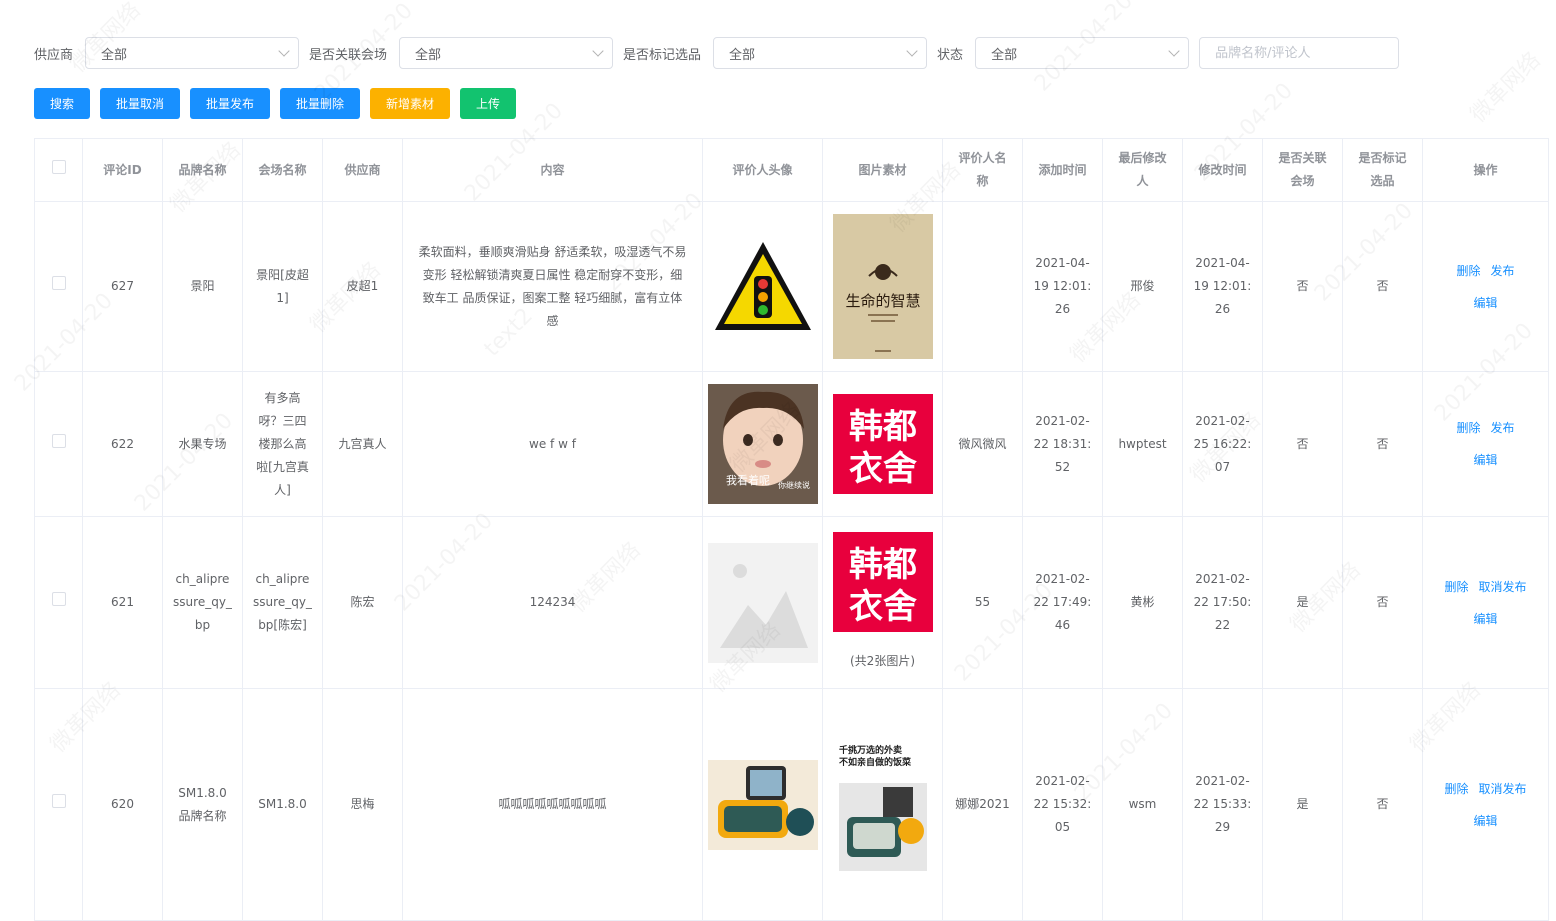 Image resolution: width=1556 pixels, height=921 pixels. Describe the element at coordinates (1222, 804) in the screenshot. I see `modified-time: 2021-02-22 15:33:29` at that location.